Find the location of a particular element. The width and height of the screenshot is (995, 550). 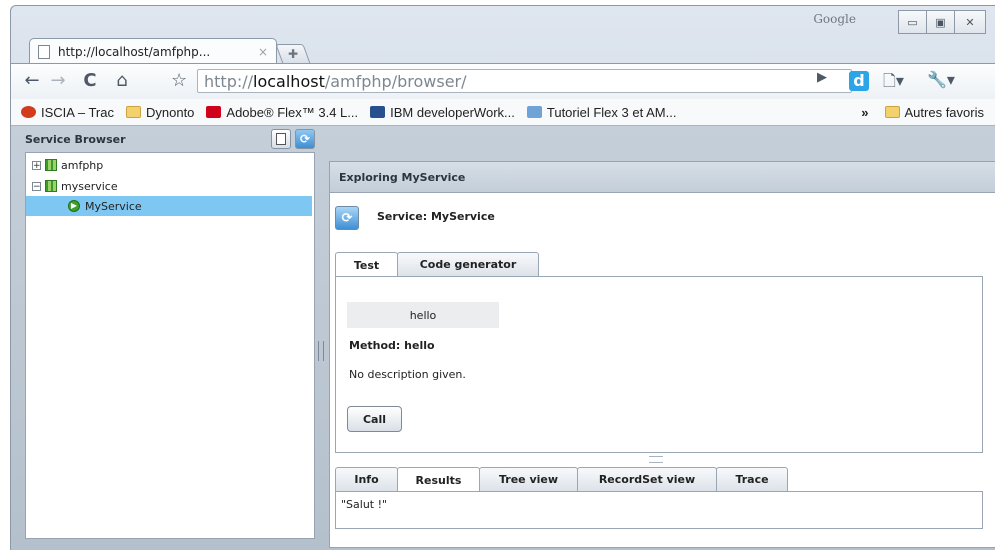

tree-item-label: myservice is located at coordinates (89, 186).